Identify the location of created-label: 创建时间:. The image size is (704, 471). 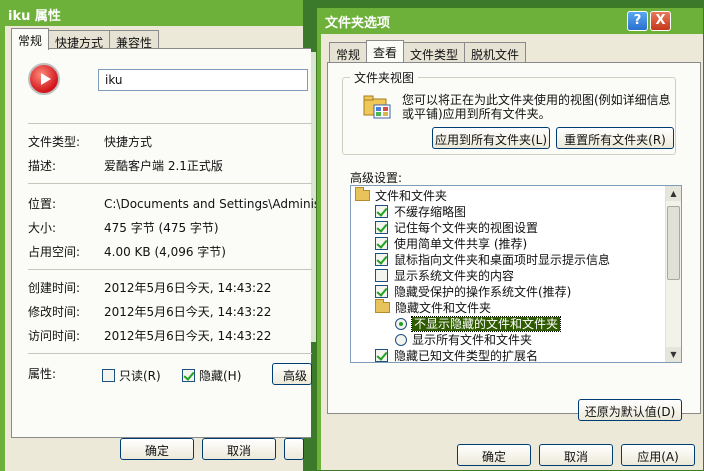
(54, 288).